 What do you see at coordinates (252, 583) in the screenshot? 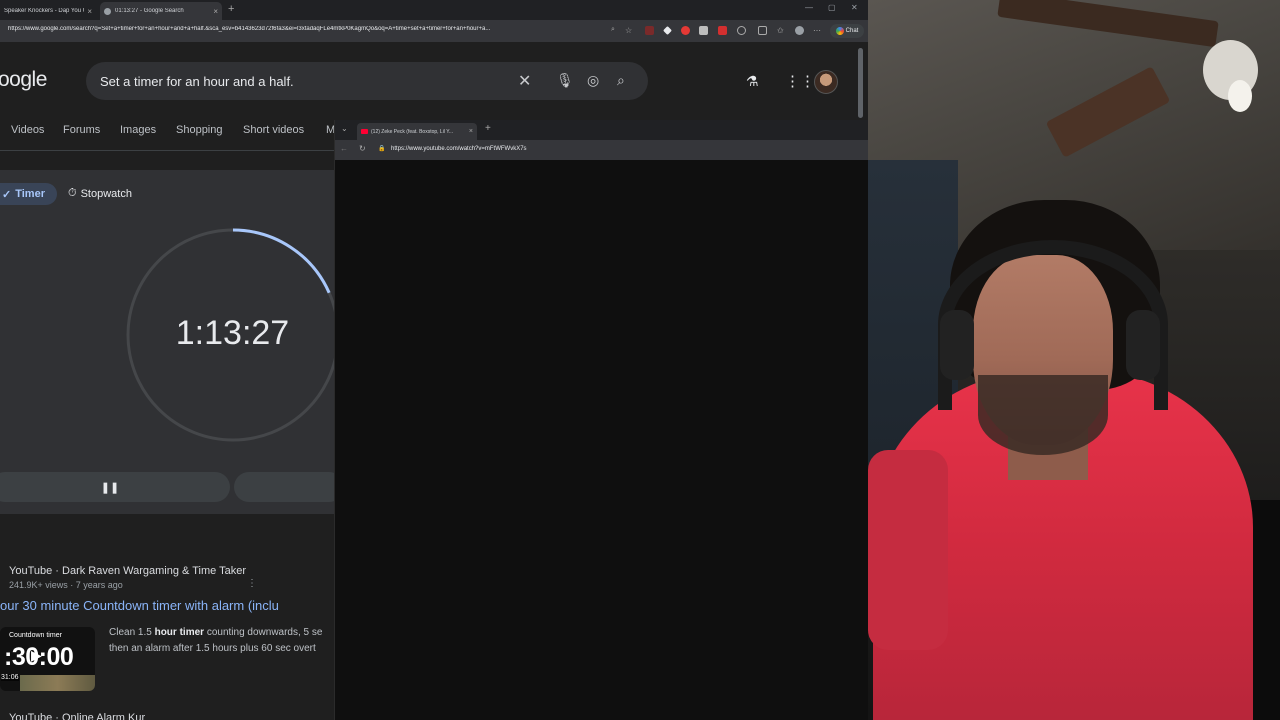
I see `more-options-icon: ⋮` at bounding box center [252, 583].